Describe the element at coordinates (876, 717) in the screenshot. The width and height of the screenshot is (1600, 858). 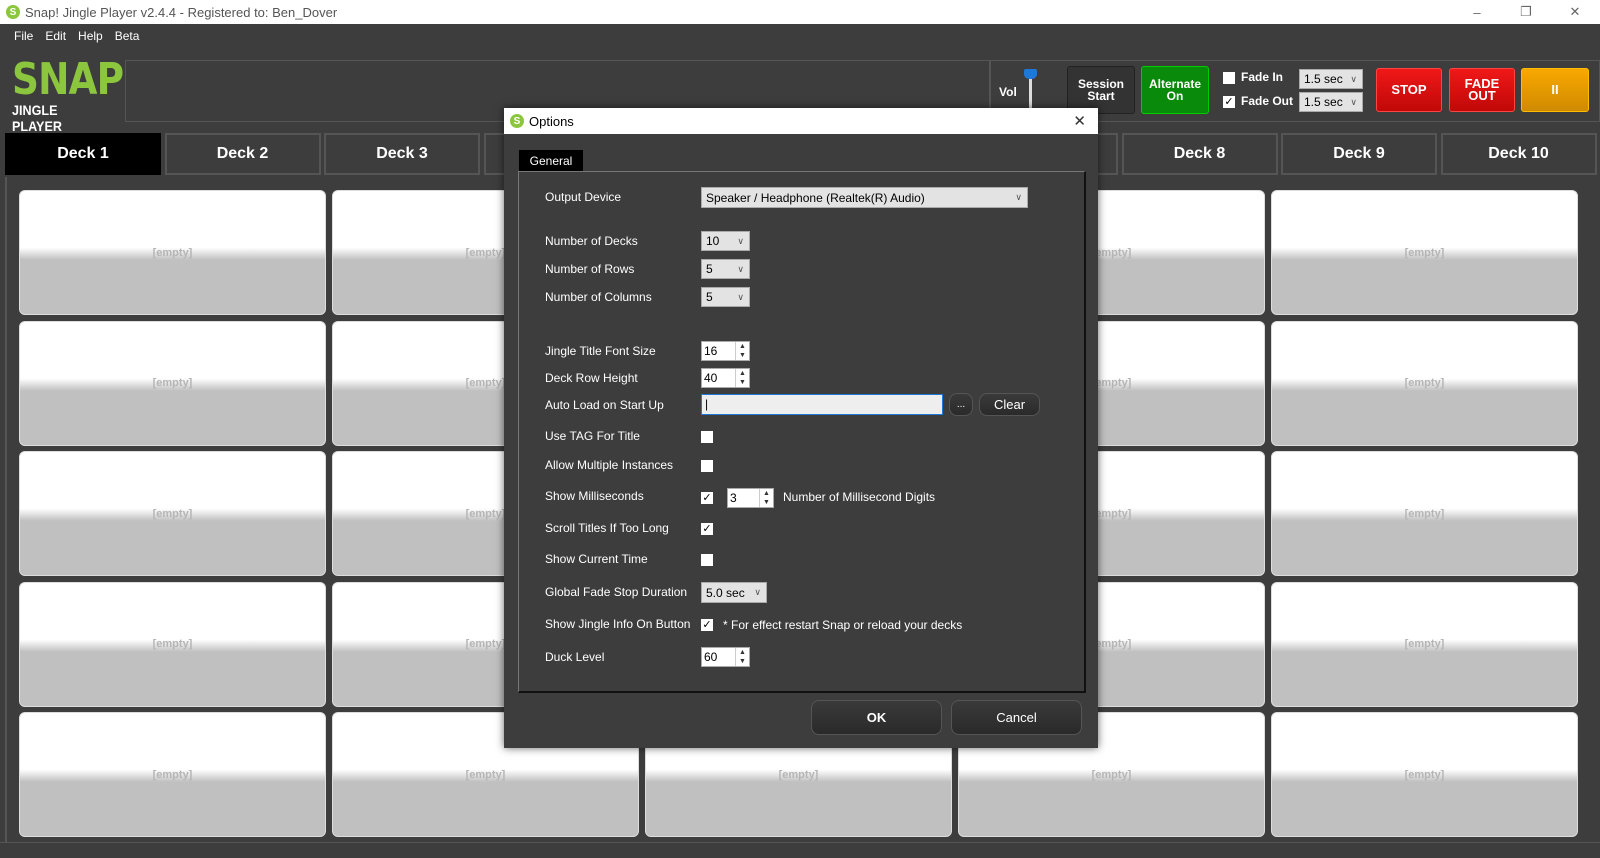
I see `ok-button: OK` at that location.